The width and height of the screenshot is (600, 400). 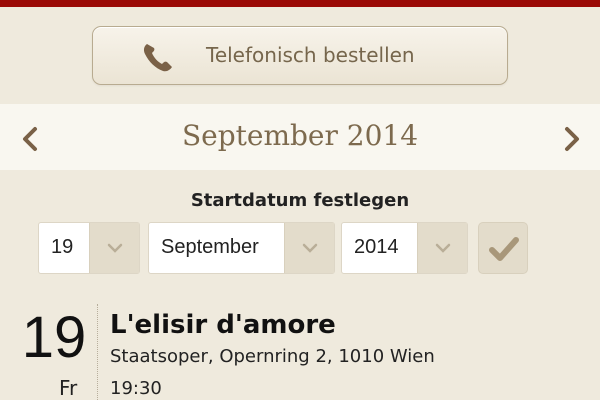 I want to click on event-title: L'elisir d'amore, so click(x=223, y=325).